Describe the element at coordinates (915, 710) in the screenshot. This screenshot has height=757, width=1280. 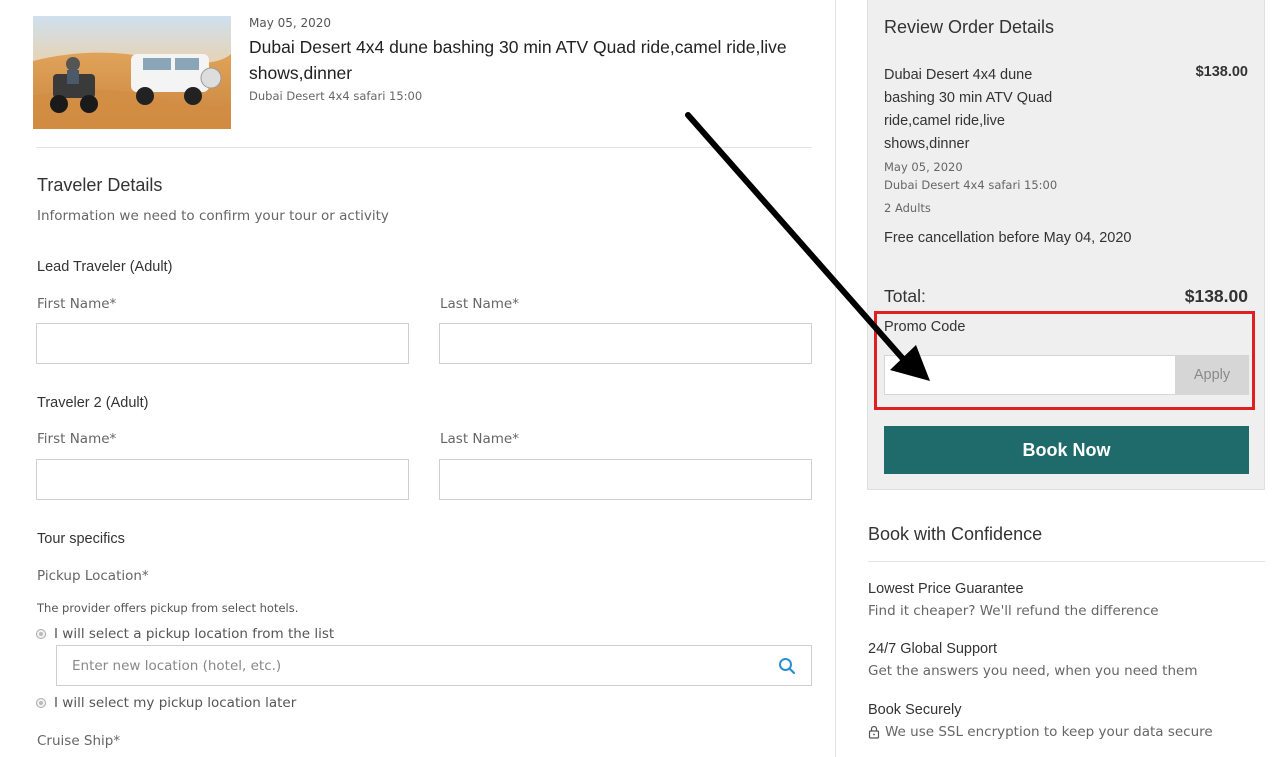
I see `book-securely-title: Book Securely` at that location.